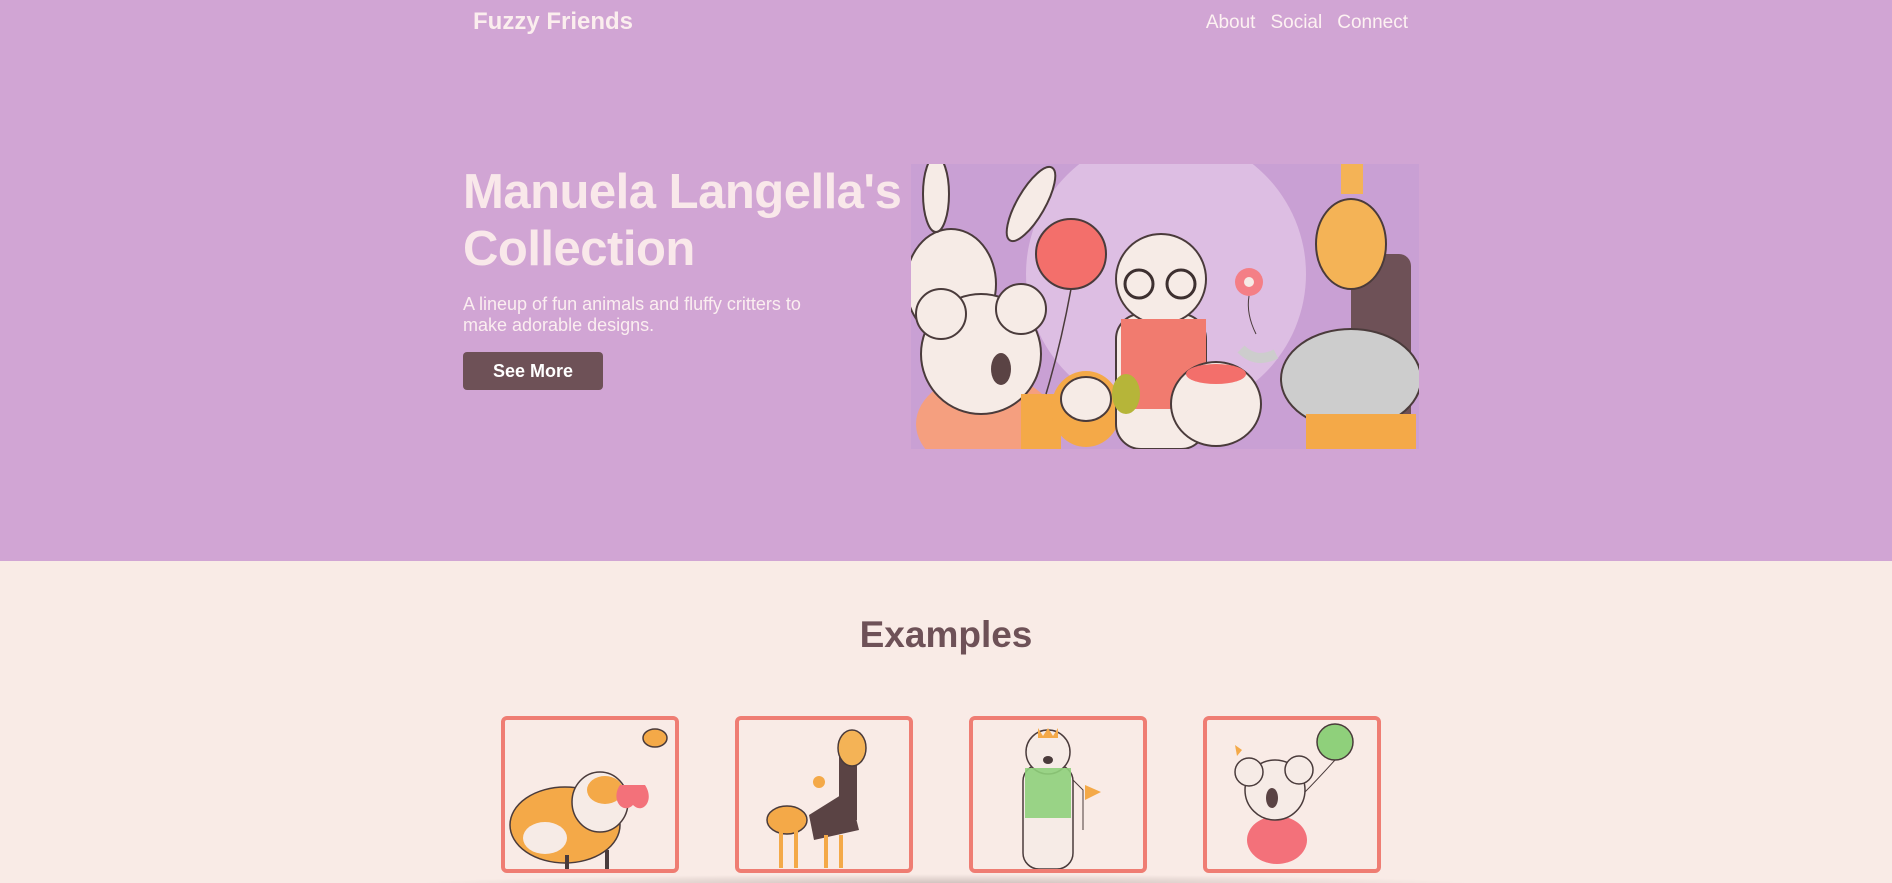 This screenshot has height=883, width=1892. What do you see at coordinates (682, 220) in the screenshot?
I see `hero-title: Manuela Langella's Collection` at bounding box center [682, 220].